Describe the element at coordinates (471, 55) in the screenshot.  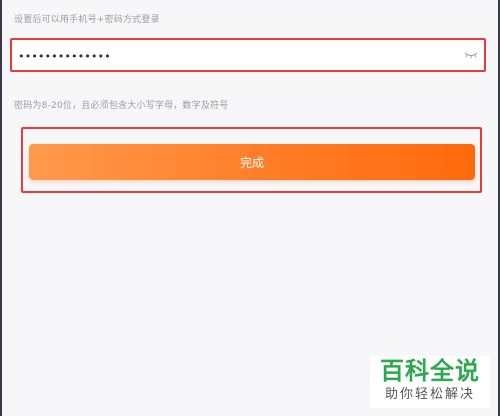
I see `eye-closed-icon` at that location.